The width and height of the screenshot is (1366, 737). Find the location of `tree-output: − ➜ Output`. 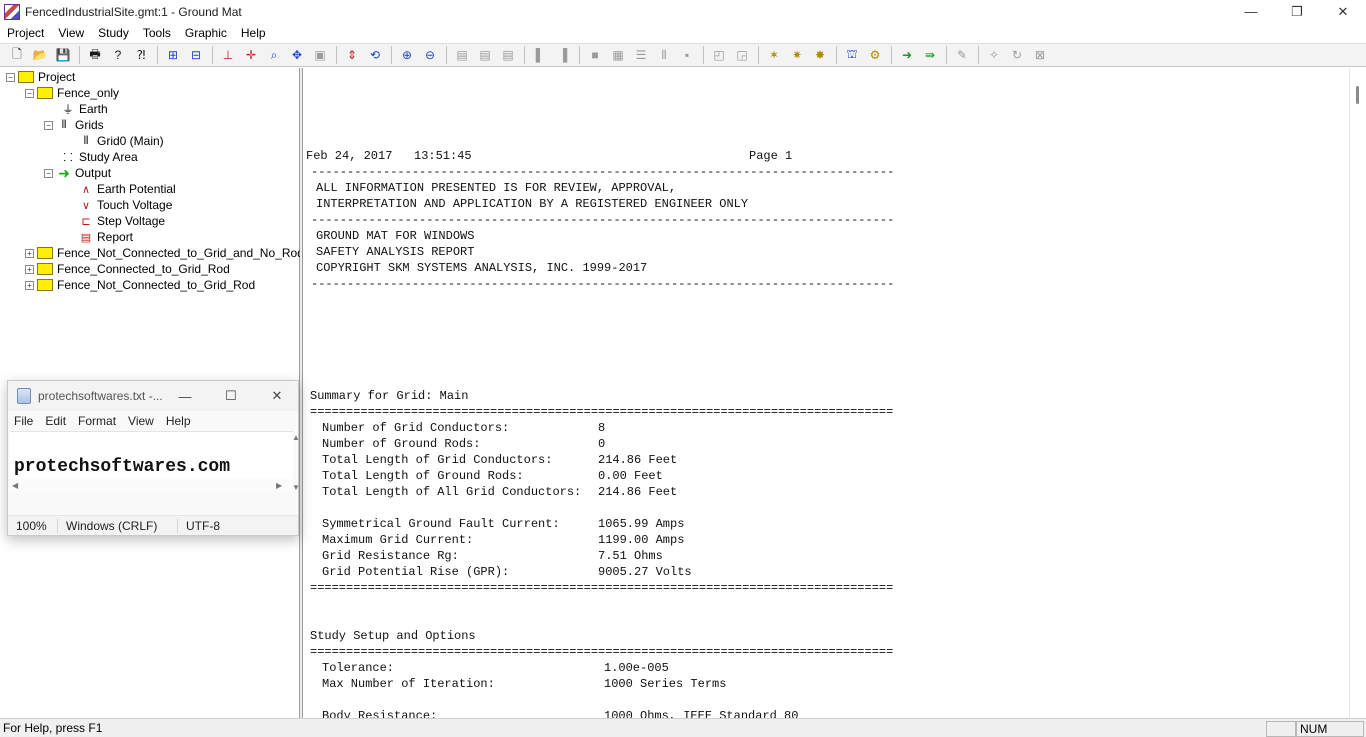

tree-output: − ➜ Output is located at coordinates (77, 173).